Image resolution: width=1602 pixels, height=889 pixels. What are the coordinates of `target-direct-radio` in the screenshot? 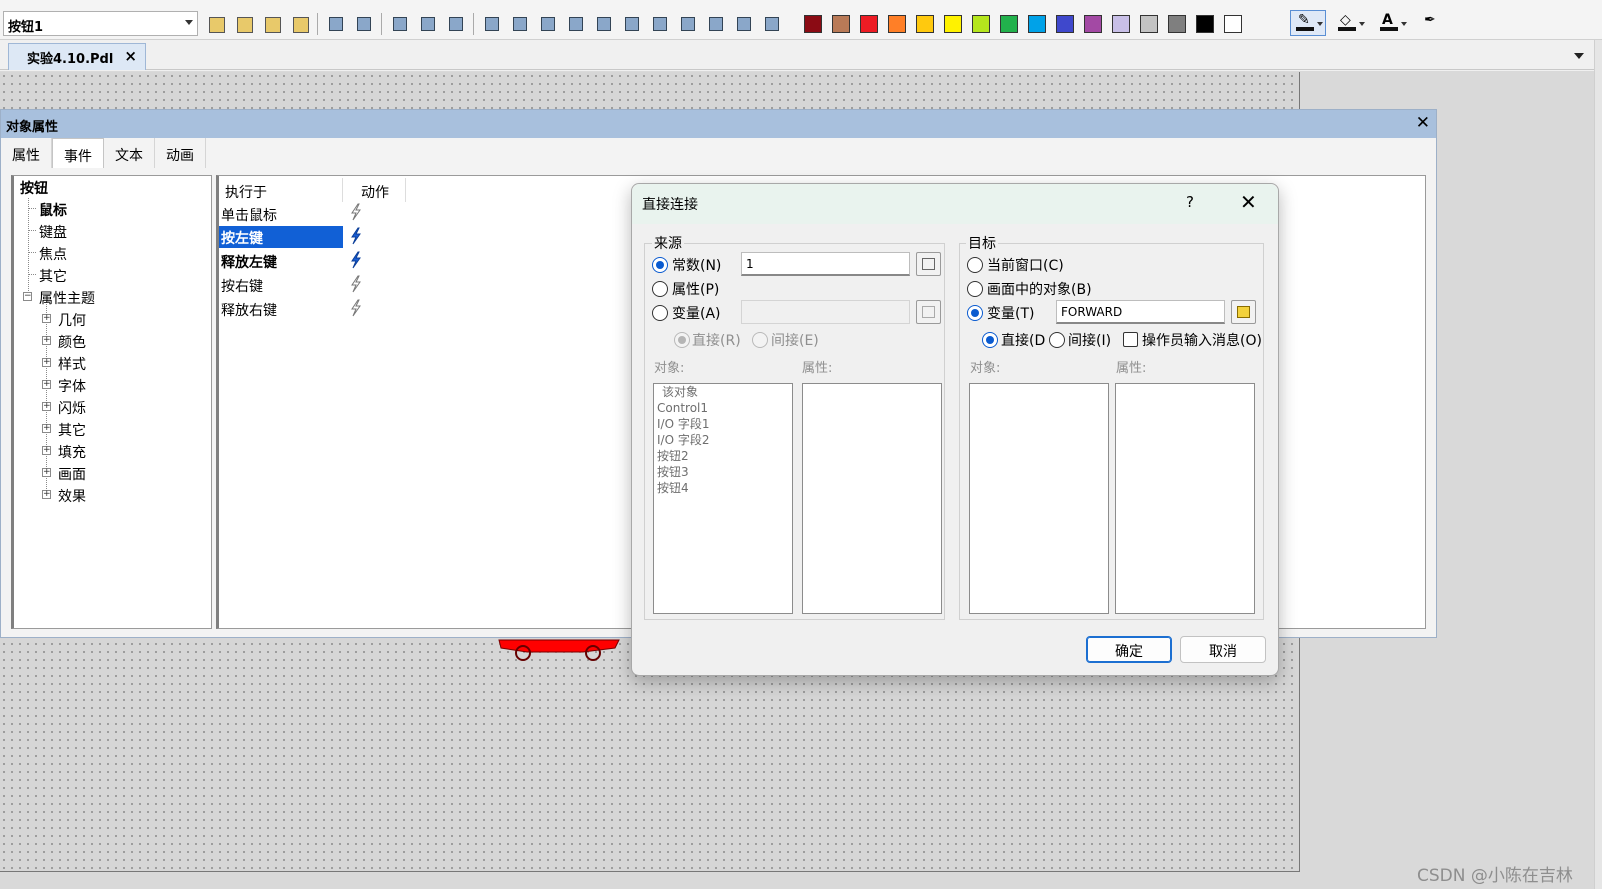 It's located at (990, 340).